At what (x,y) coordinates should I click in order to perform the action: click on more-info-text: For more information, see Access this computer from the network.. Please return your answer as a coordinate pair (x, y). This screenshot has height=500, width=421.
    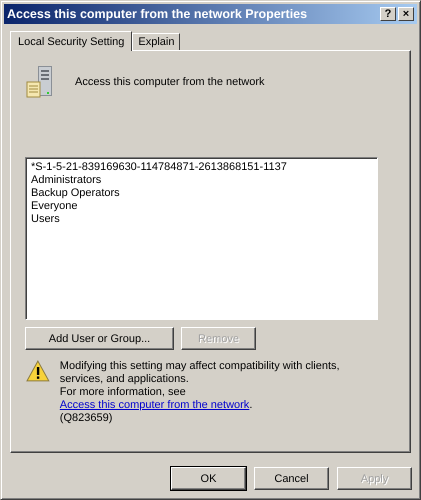
    Looking at the image, I should click on (157, 399).